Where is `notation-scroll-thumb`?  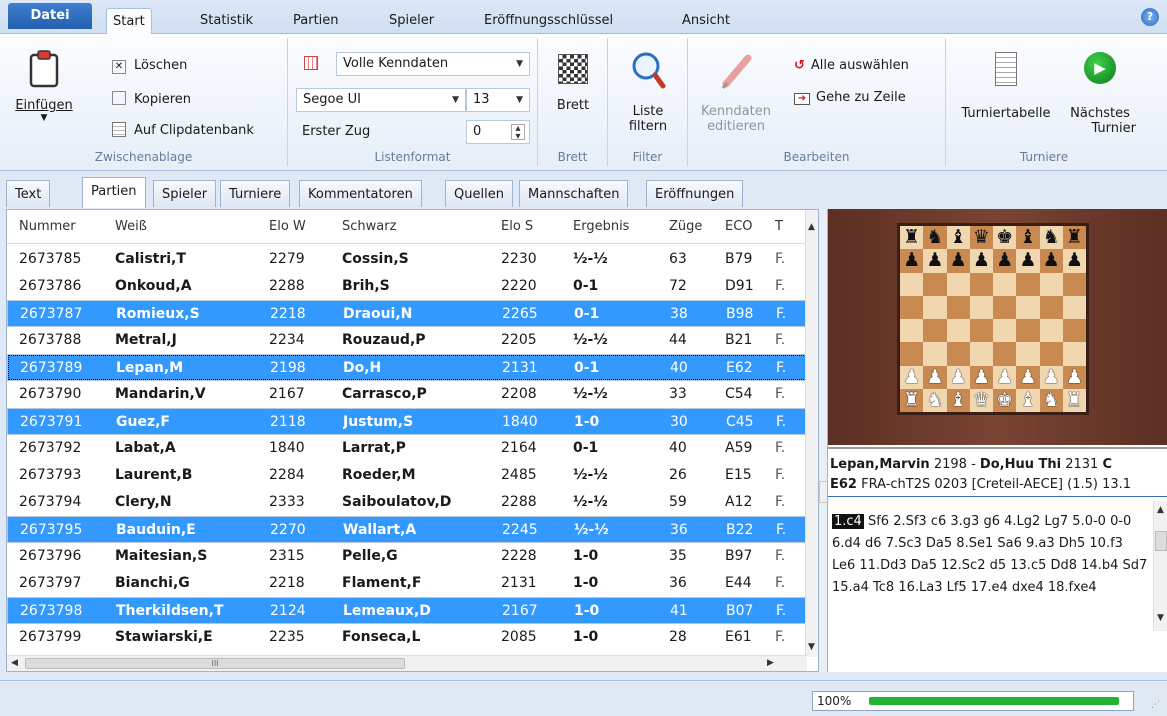 notation-scroll-thumb is located at coordinates (1161, 541).